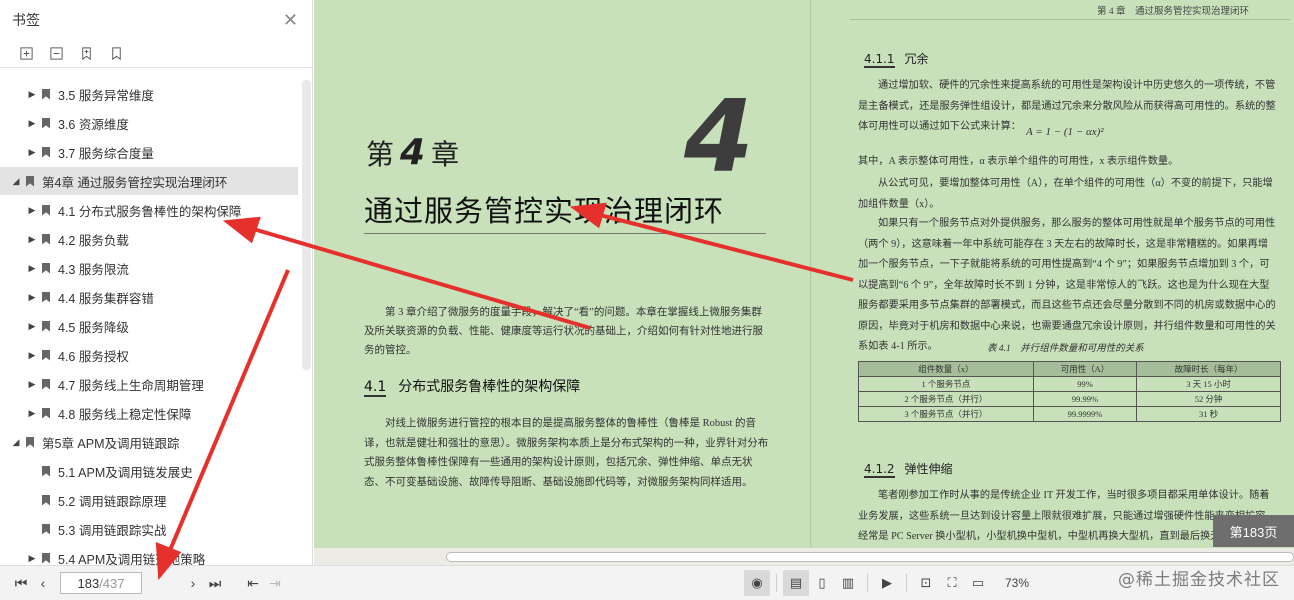 The image size is (1294, 600). I want to click on section-heading: 4.1 分布式服务鲁棒性的架构保障, so click(472, 386).